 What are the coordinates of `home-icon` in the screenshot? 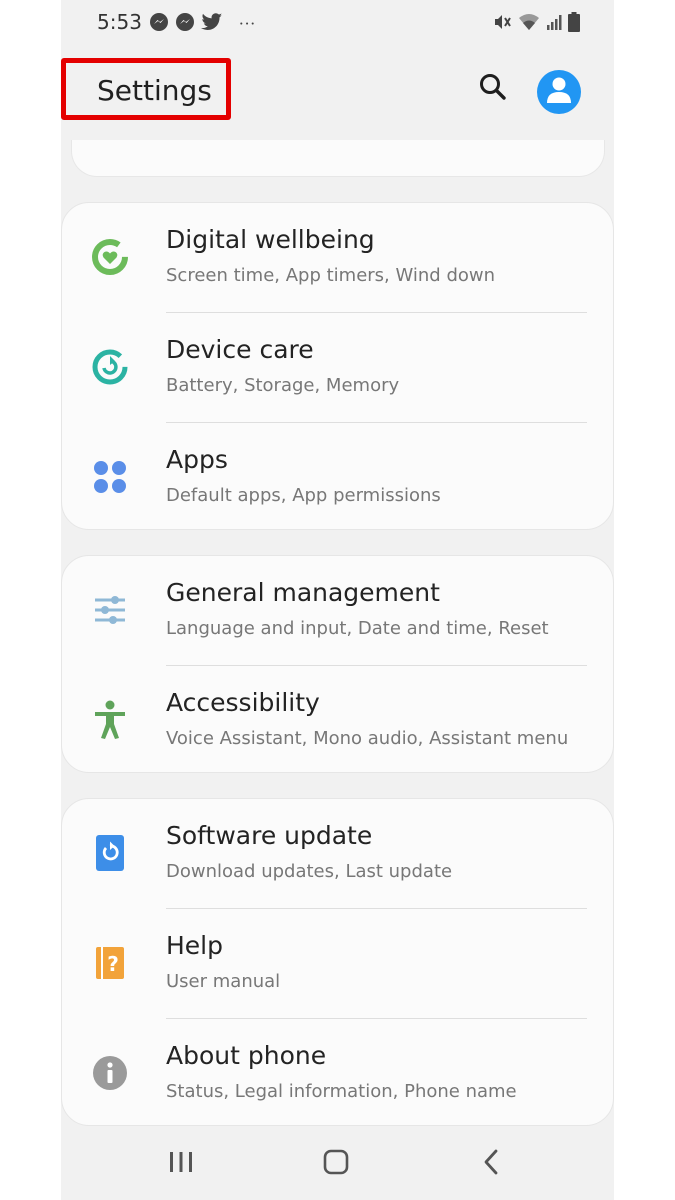 It's located at (336, 1164).